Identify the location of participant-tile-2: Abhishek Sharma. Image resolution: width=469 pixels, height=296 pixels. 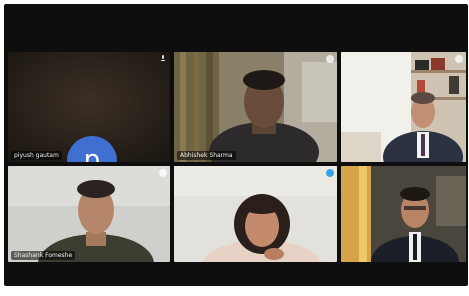
(255, 107).